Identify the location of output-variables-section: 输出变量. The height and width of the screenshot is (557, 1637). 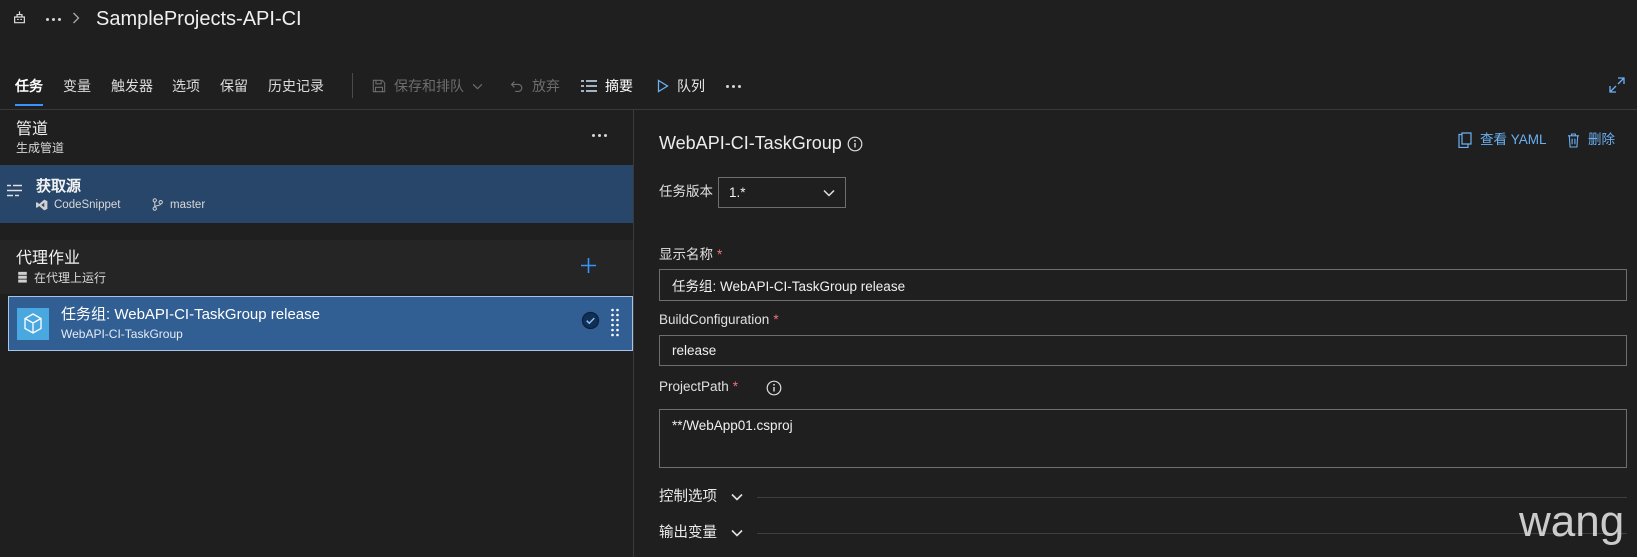
(1143, 533).